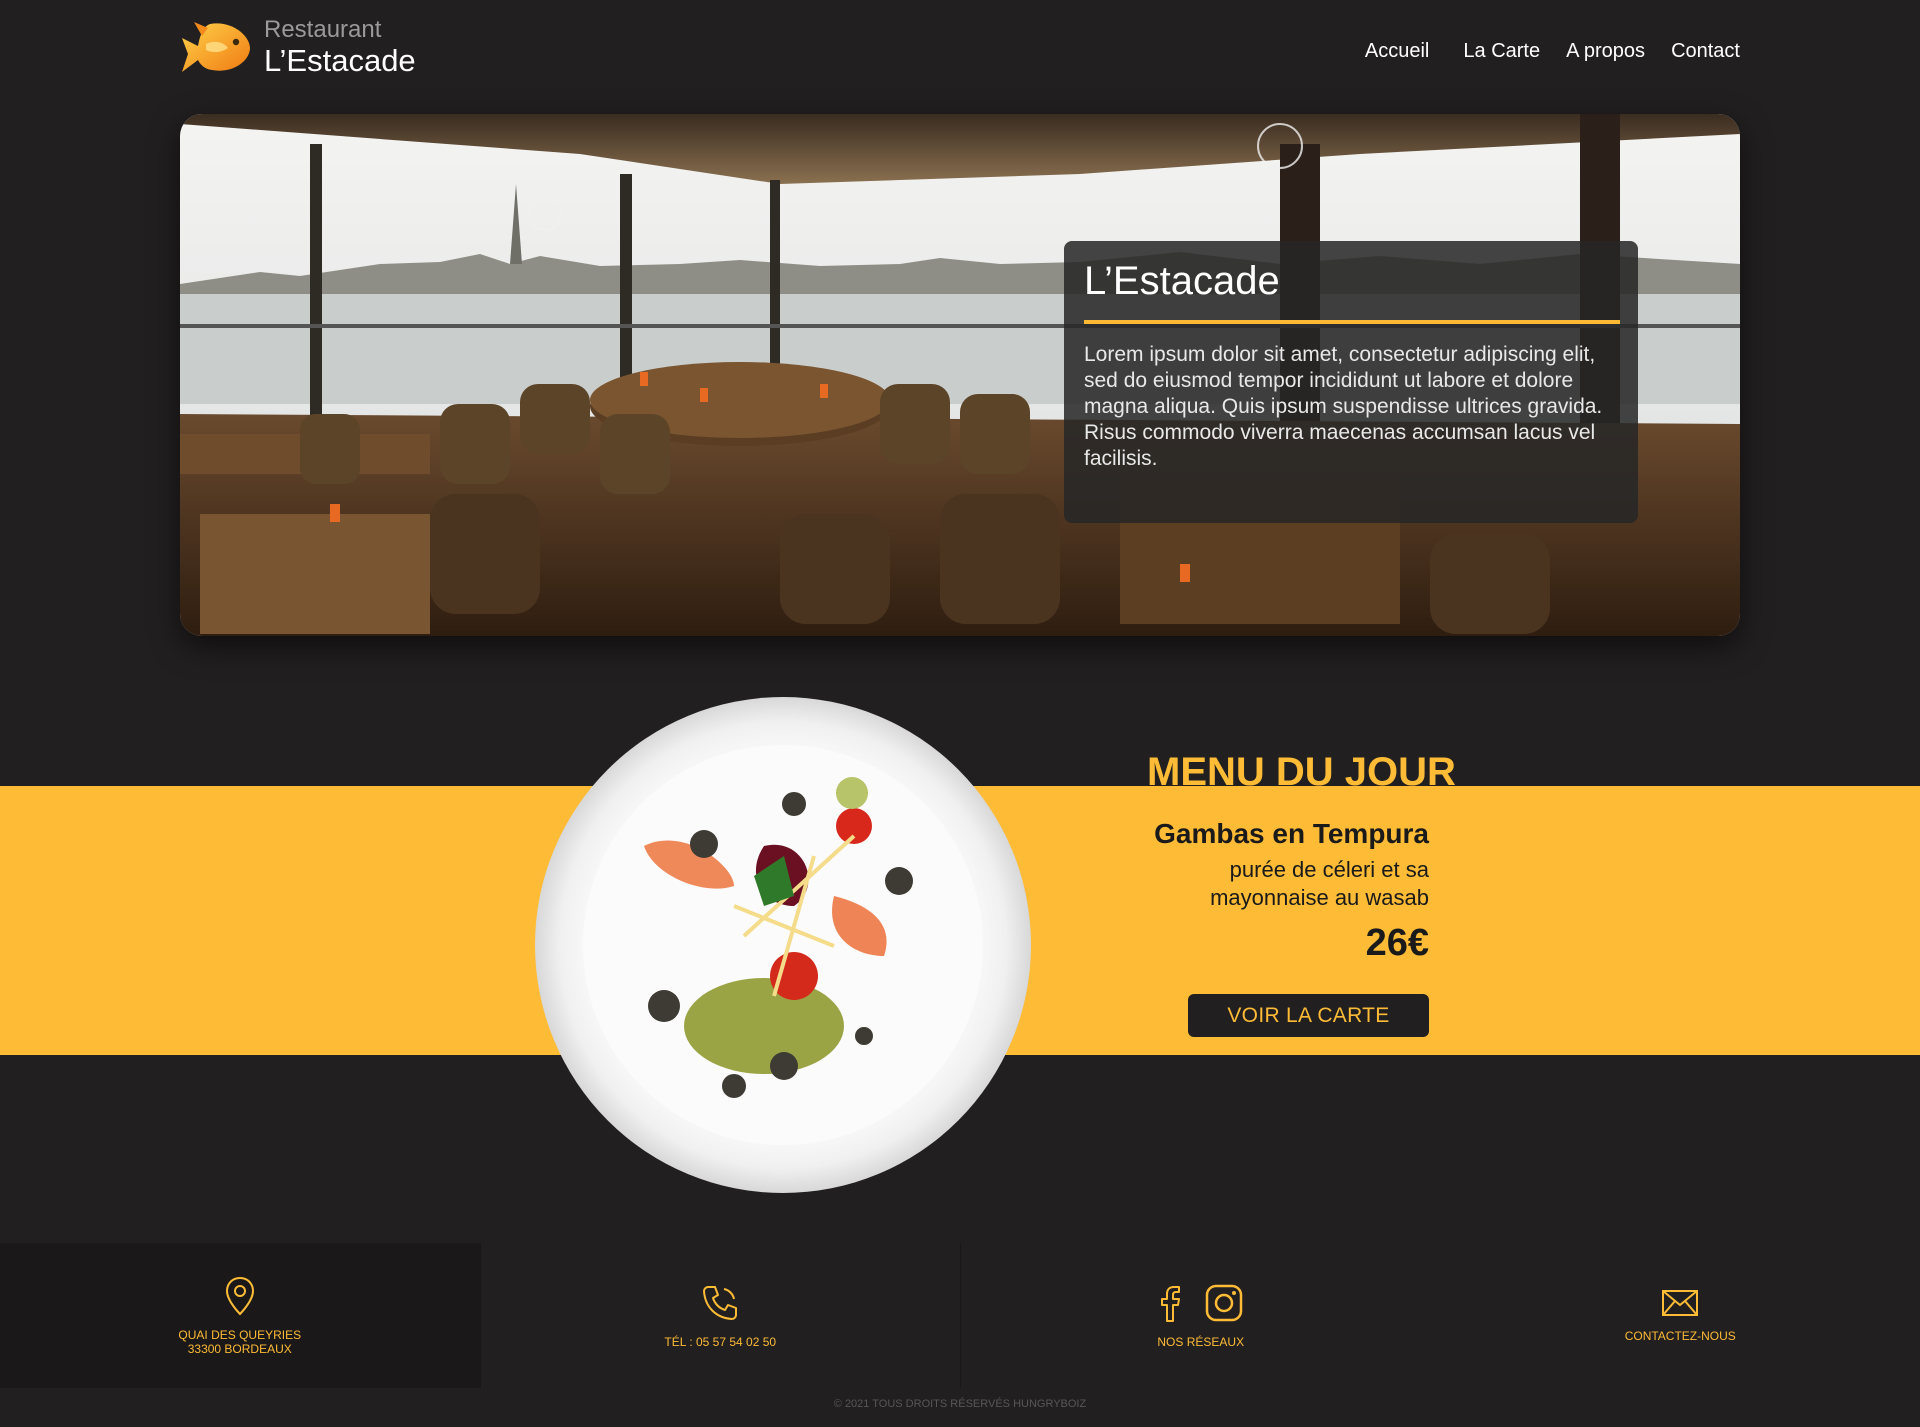 This screenshot has width=1920, height=1427. Describe the element at coordinates (1224, 1303) in the screenshot. I see `instagram-icon` at that location.